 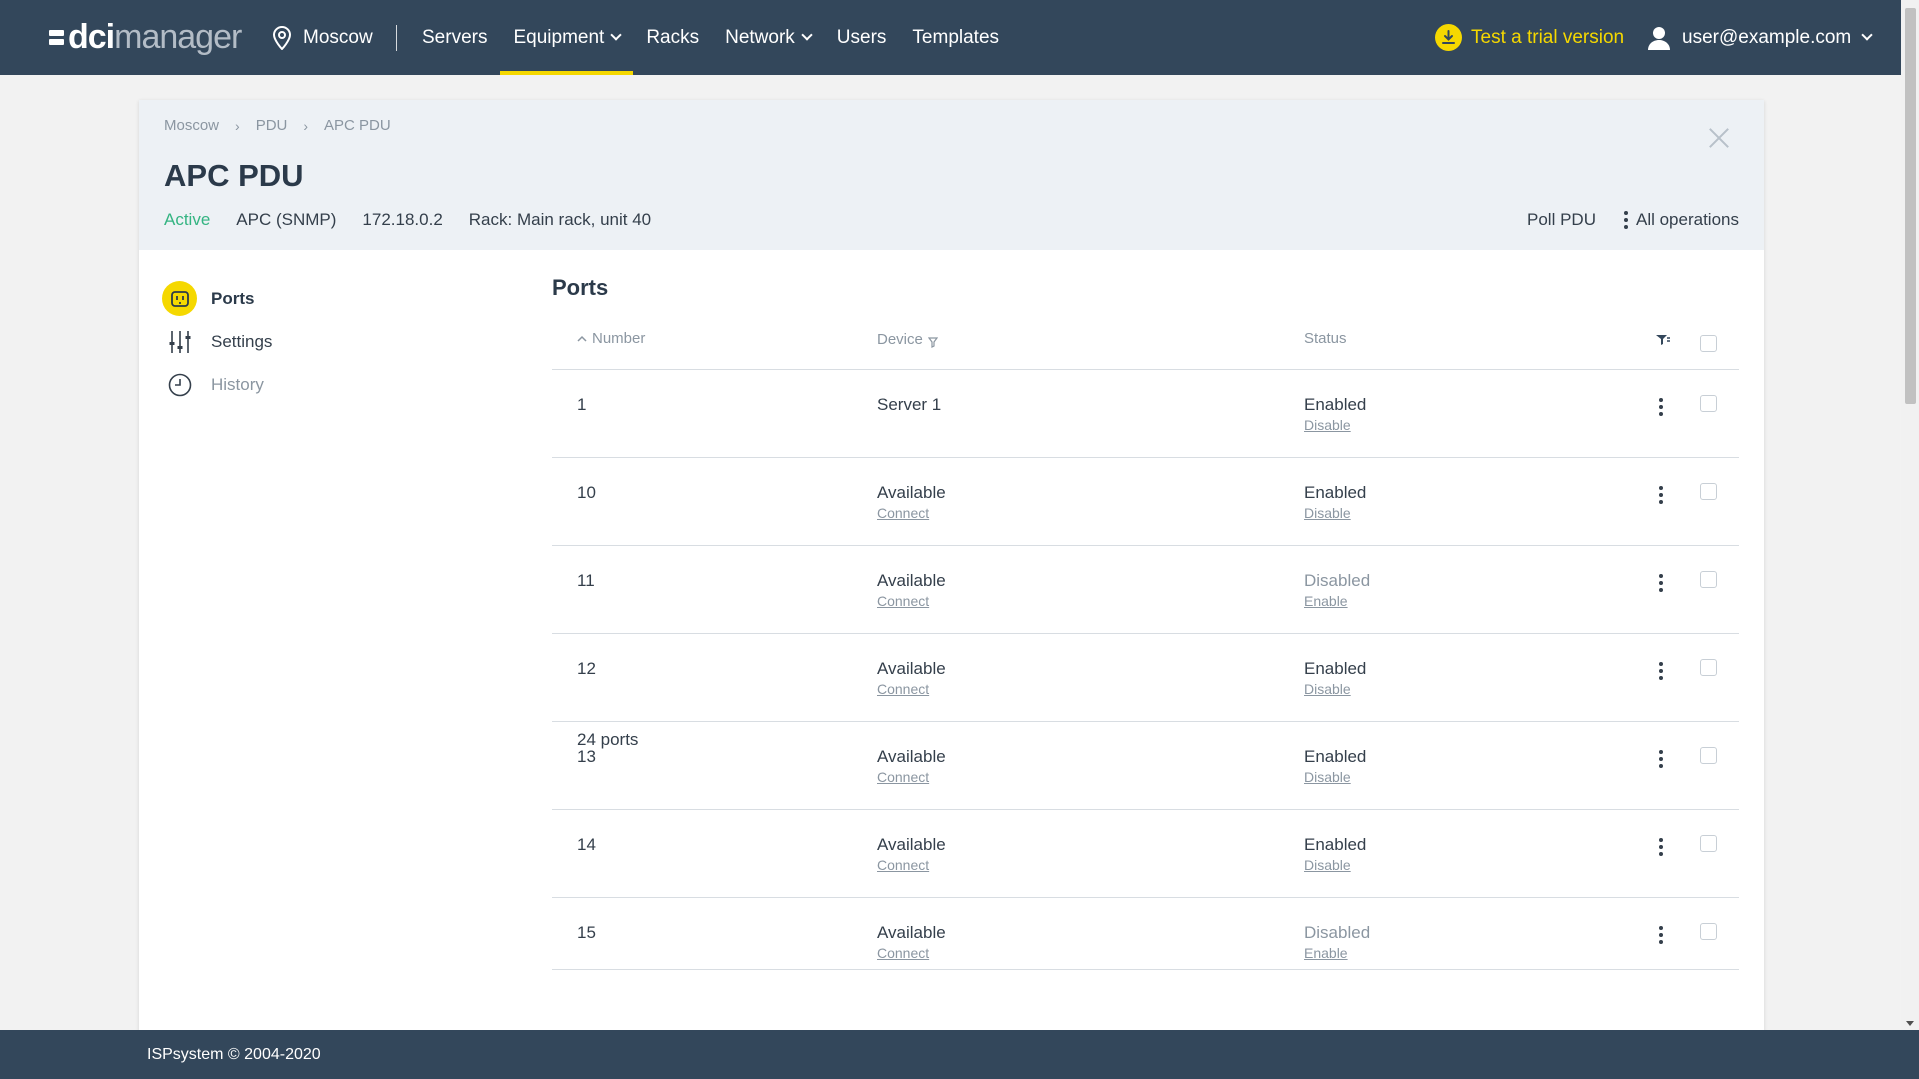 What do you see at coordinates (234, 175) in the screenshot?
I see `page-title: APC PDU` at bounding box center [234, 175].